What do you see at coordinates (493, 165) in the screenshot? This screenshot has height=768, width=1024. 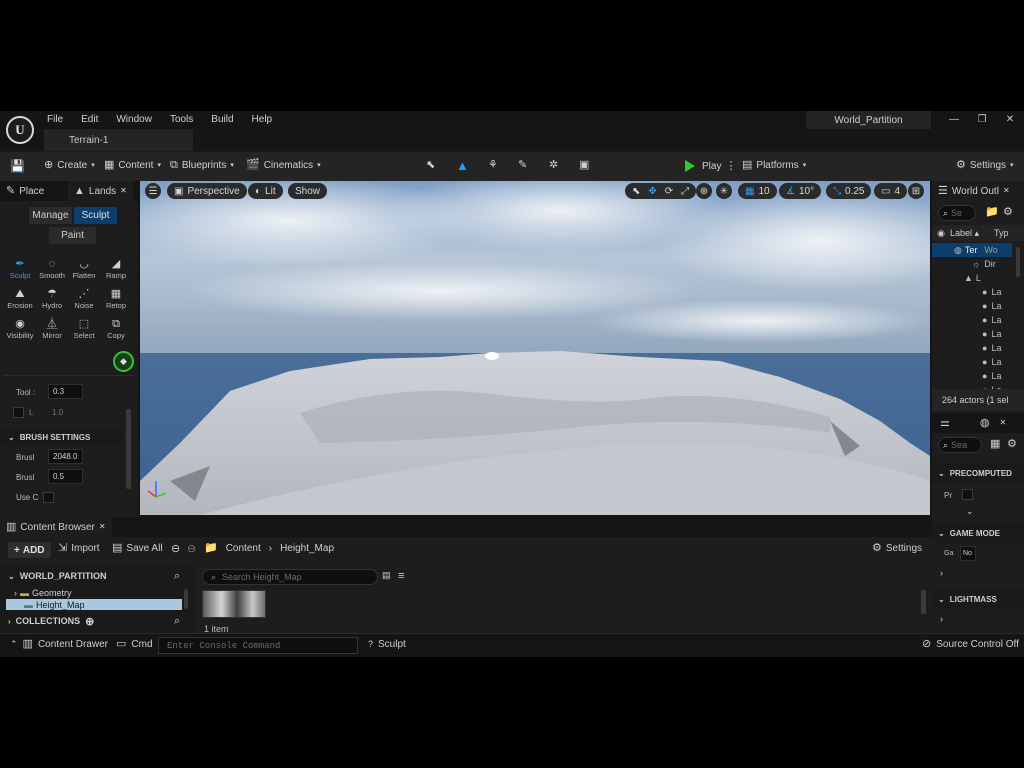 I see `foliage-mode-icon: ⚘` at bounding box center [493, 165].